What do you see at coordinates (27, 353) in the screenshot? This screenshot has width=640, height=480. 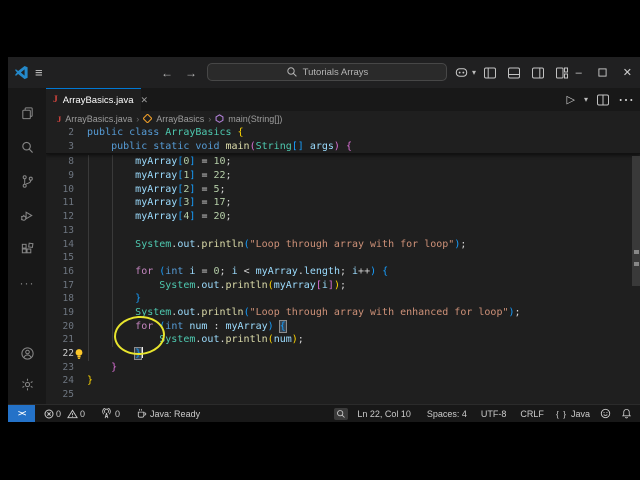 I see `account-icon` at bounding box center [27, 353].